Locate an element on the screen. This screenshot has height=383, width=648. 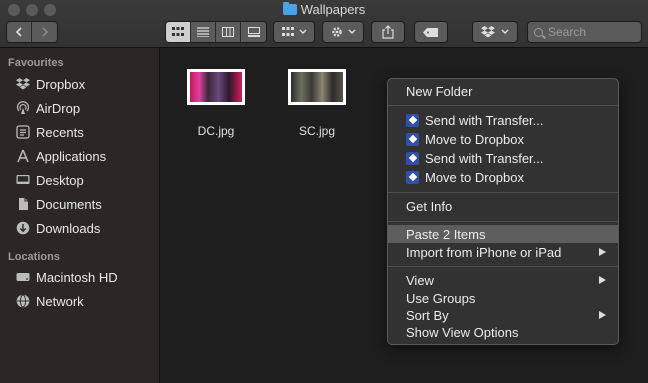
gallery-view-button is located at coordinates (253, 32).